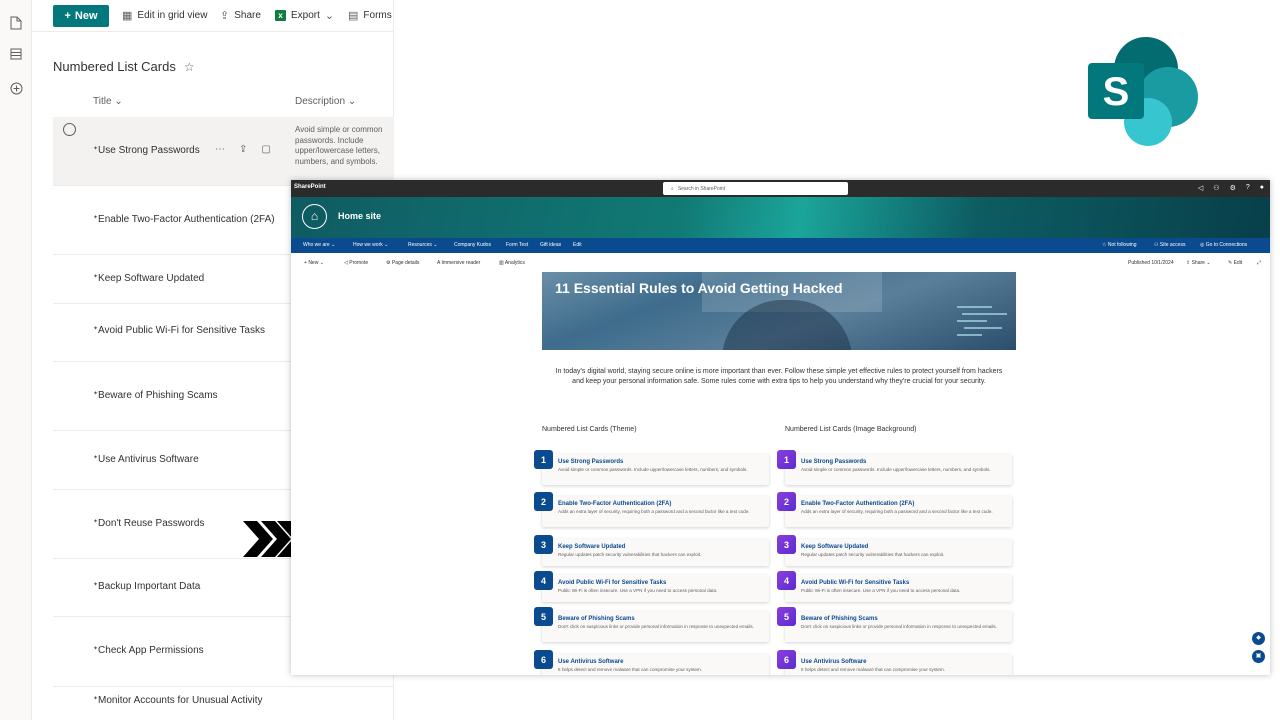  I want to click on comment-icon: ▢, so click(265, 149).